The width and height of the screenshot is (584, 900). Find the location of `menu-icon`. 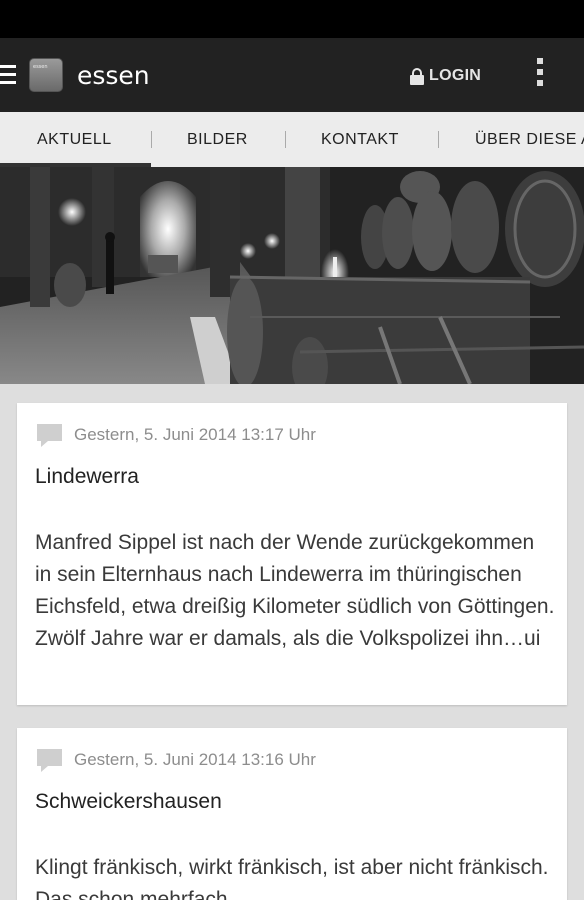

menu-icon is located at coordinates (8, 75).